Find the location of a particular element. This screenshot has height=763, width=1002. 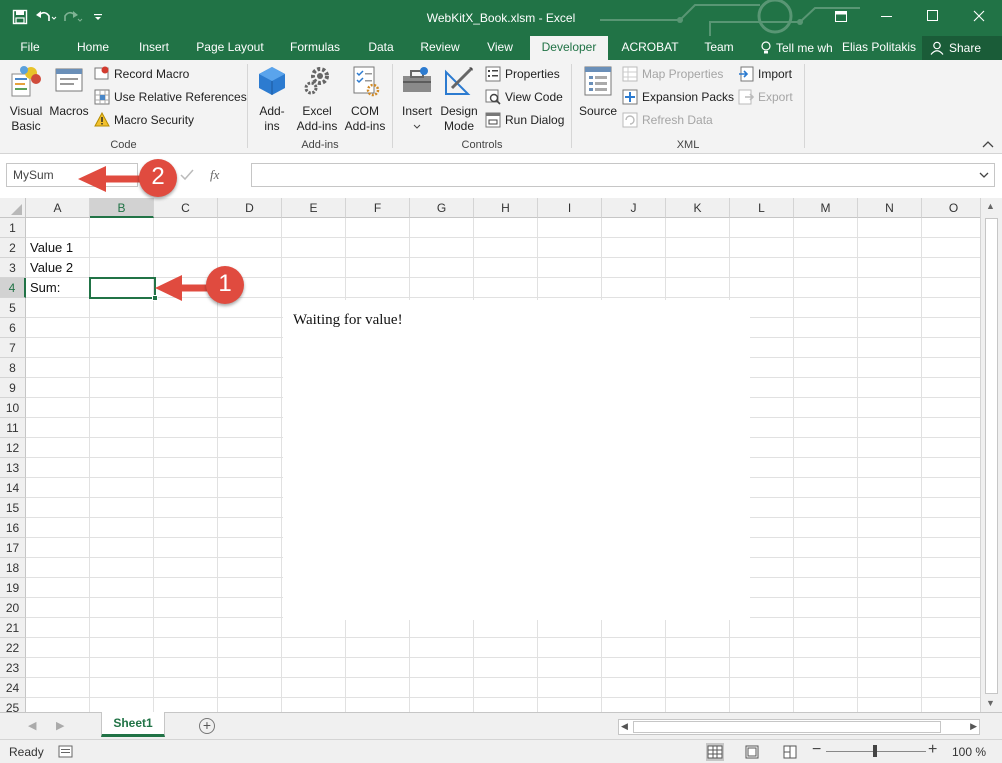

row-header-16: 16 is located at coordinates (13, 528).